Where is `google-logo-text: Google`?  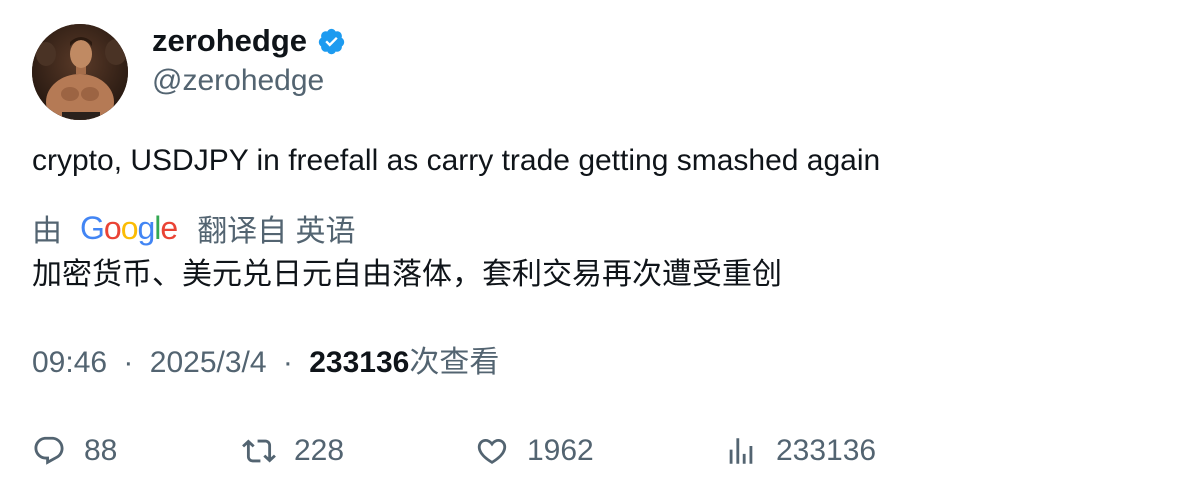 google-logo-text: Google is located at coordinates (129, 228).